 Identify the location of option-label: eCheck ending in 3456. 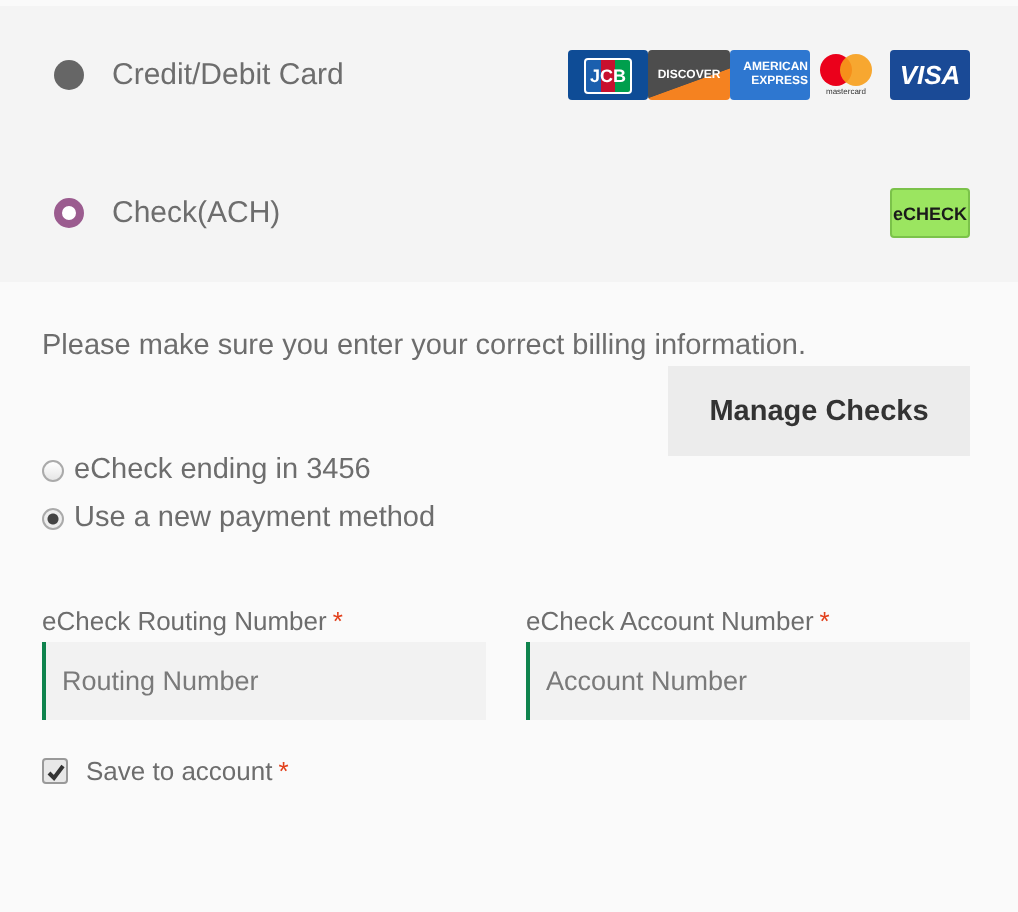
(222, 470).